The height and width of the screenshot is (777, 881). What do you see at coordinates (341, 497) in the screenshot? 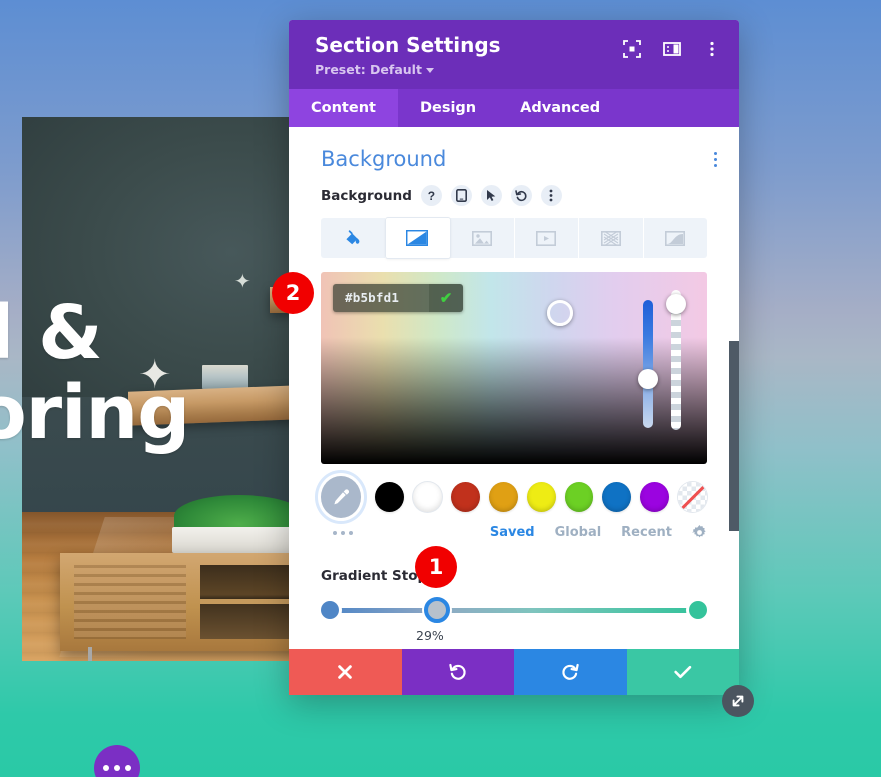
I see `eyedropper-icon` at bounding box center [341, 497].